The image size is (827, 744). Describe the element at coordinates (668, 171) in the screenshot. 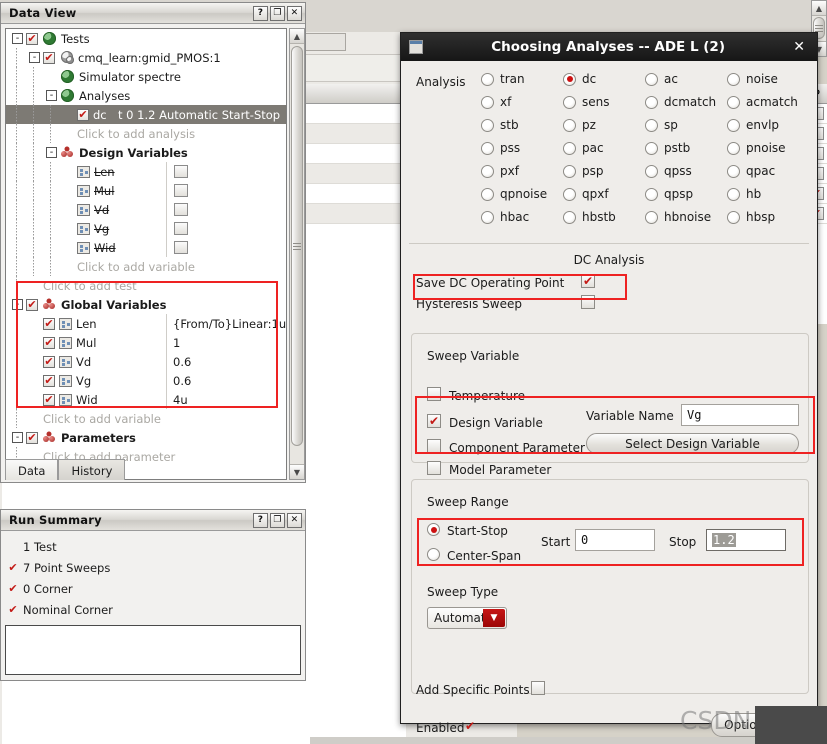

I see `analysis-option-qpss: qpss` at that location.